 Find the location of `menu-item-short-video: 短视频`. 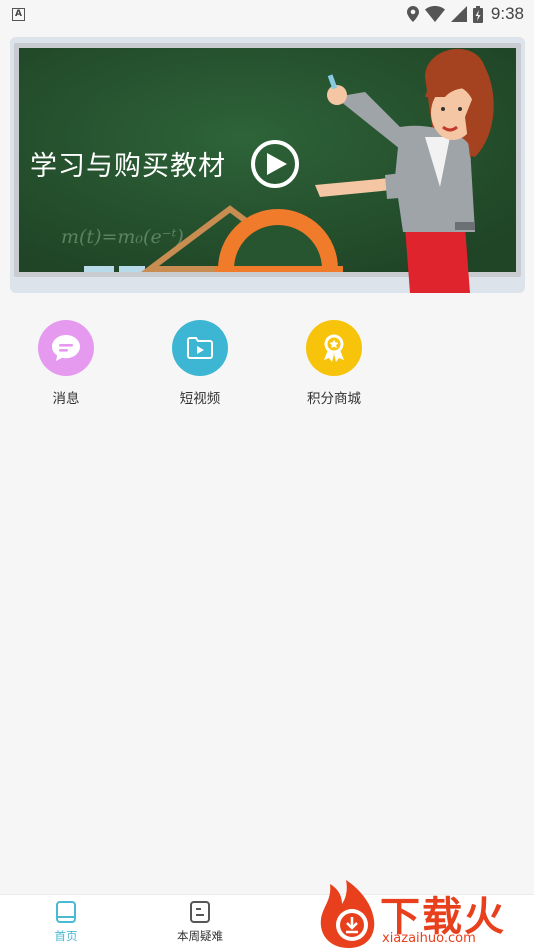

menu-item-short-video: 短视频 is located at coordinates (200, 363).